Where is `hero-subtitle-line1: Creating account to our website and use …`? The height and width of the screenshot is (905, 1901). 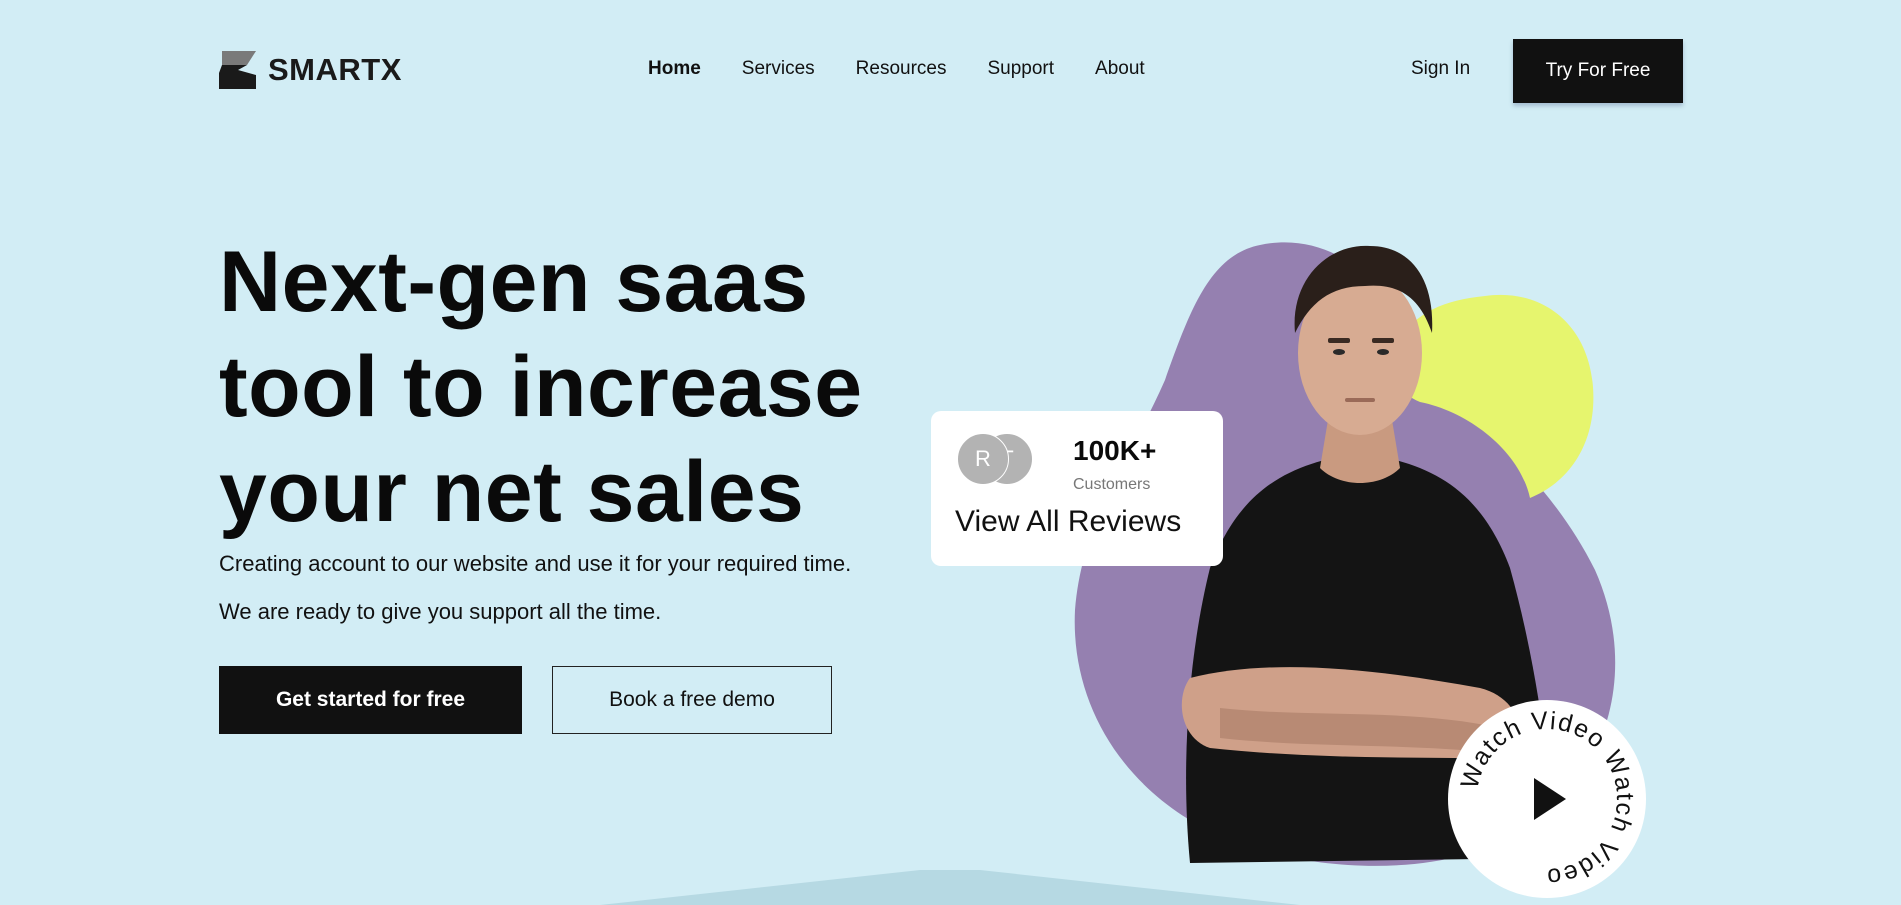 hero-subtitle-line1: Creating account to our website and use … is located at coordinates (535, 563).